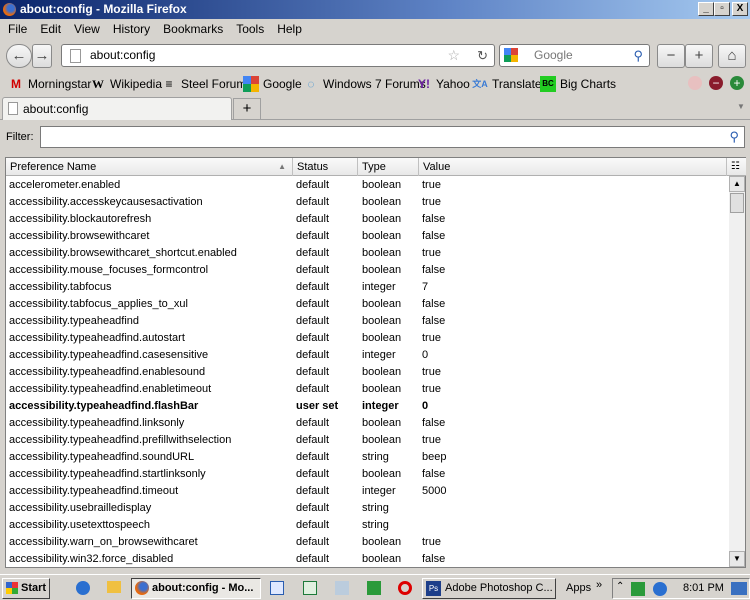  I want to click on column-value: Value, so click(573, 167).